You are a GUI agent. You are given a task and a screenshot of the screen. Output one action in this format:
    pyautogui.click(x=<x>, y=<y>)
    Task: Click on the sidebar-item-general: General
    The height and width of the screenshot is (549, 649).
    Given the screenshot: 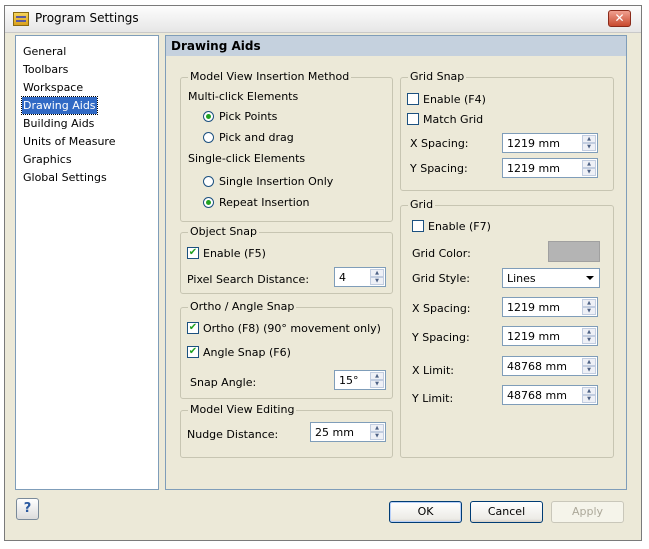 What is the action you would take?
    pyautogui.click(x=44, y=51)
    